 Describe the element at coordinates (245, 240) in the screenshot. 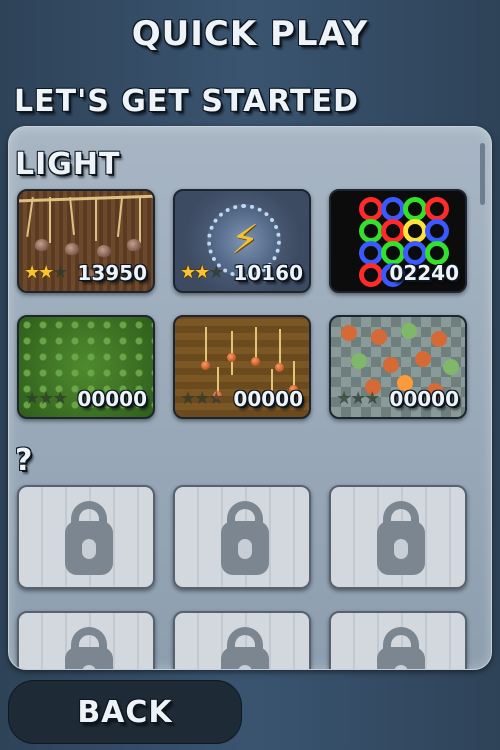

I see `lightning-bolt-icon: ⚡` at that location.